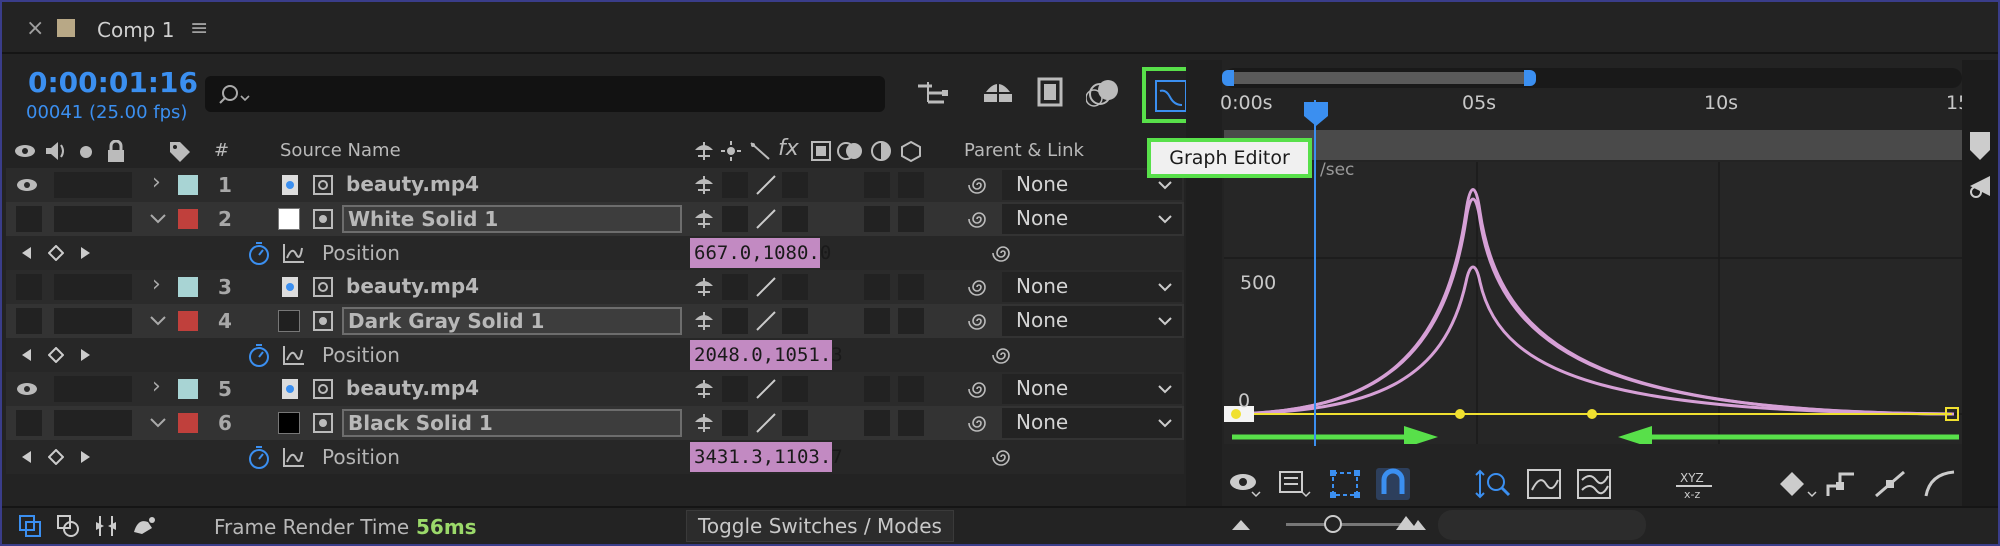 Image resolution: width=2000 pixels, height=546 pixels. What do you see at coordinates (1544, 484) in the screenshot?
I see `fit-selection-icon` at bounding box center [1544, 484].